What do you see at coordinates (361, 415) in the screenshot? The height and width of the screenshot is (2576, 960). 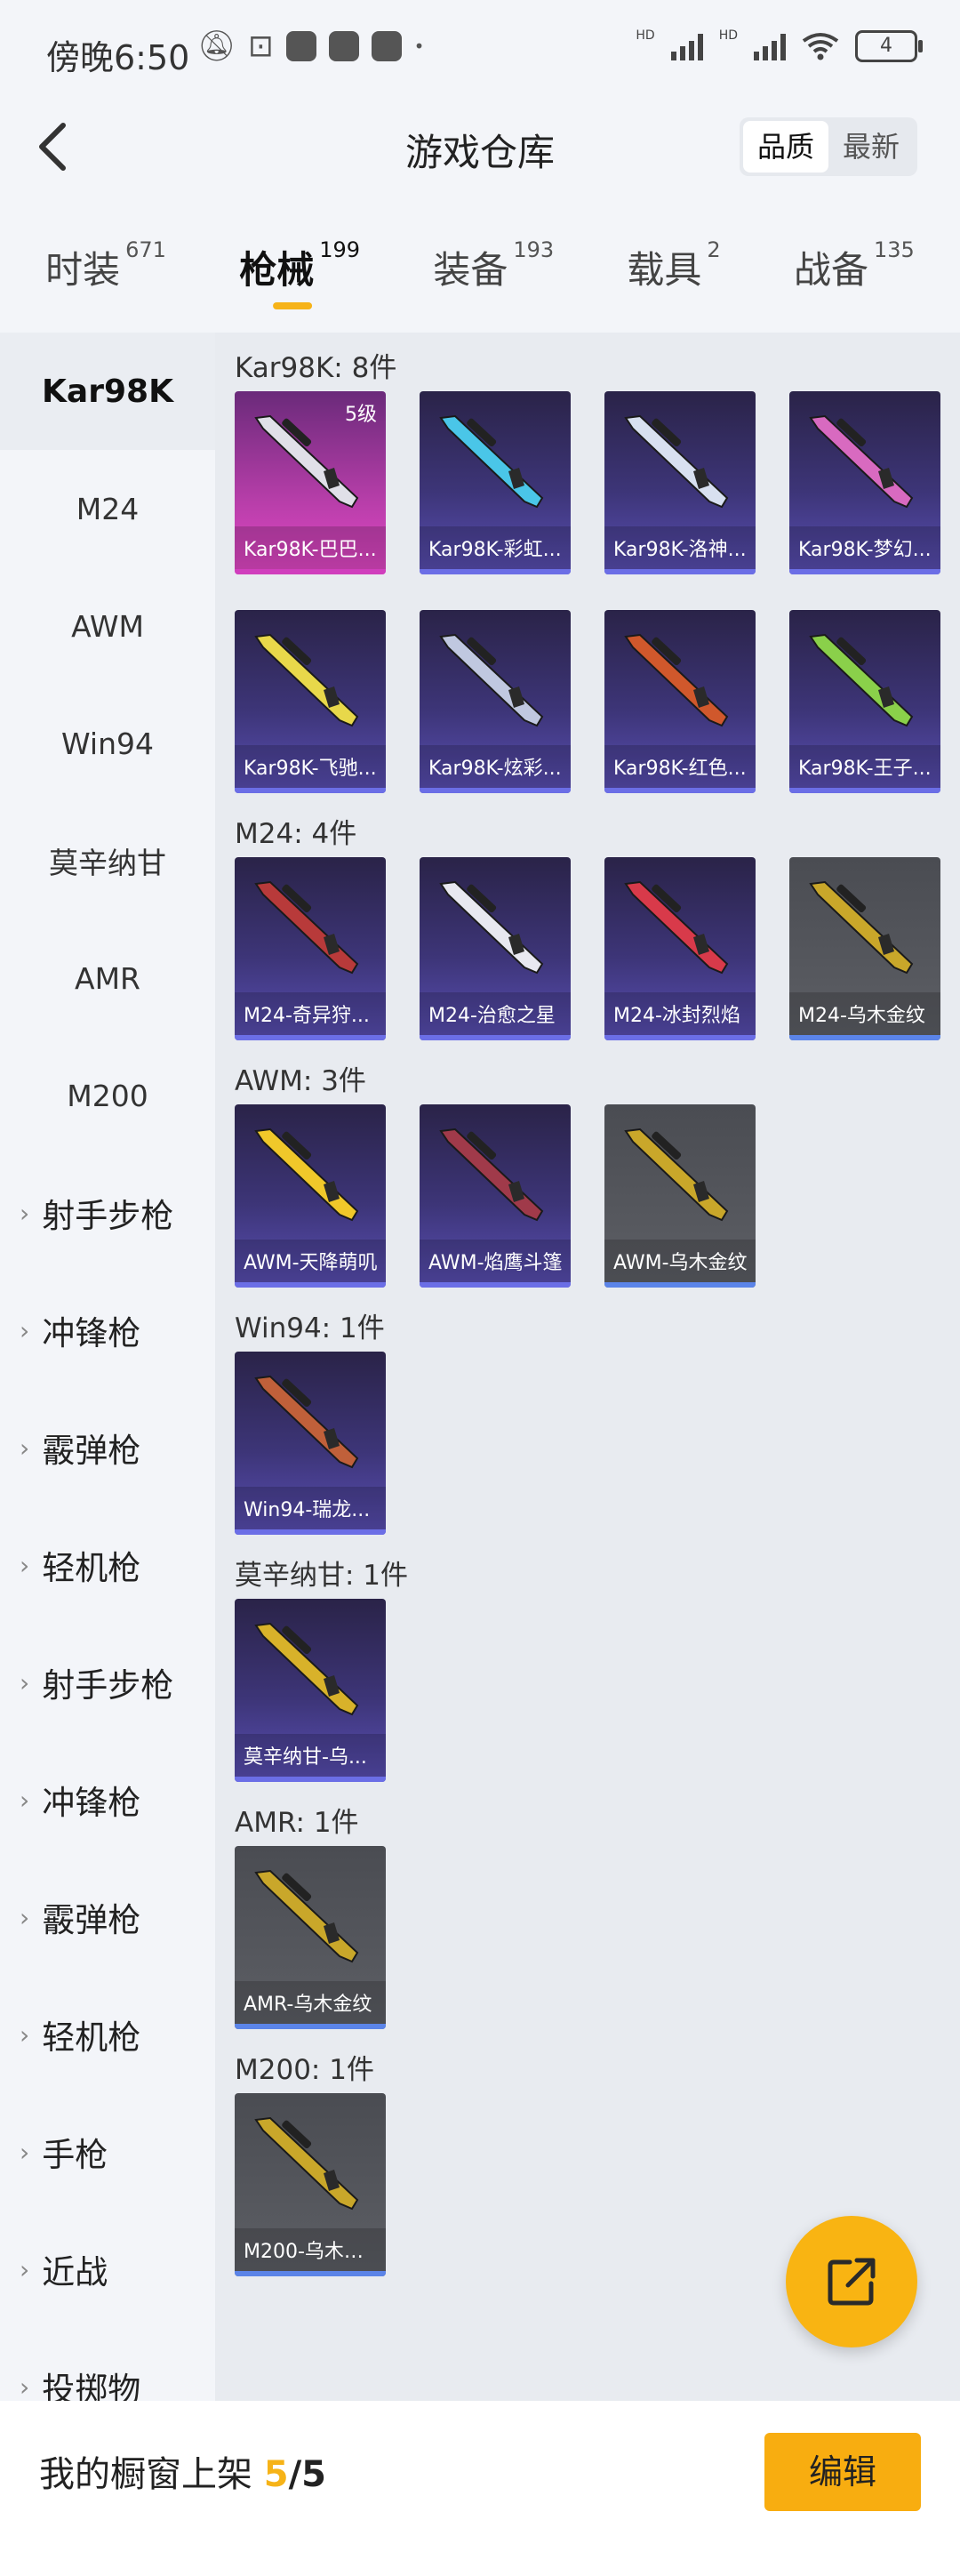 I see `level-badge: 5级` at bounding box center [361, 415].